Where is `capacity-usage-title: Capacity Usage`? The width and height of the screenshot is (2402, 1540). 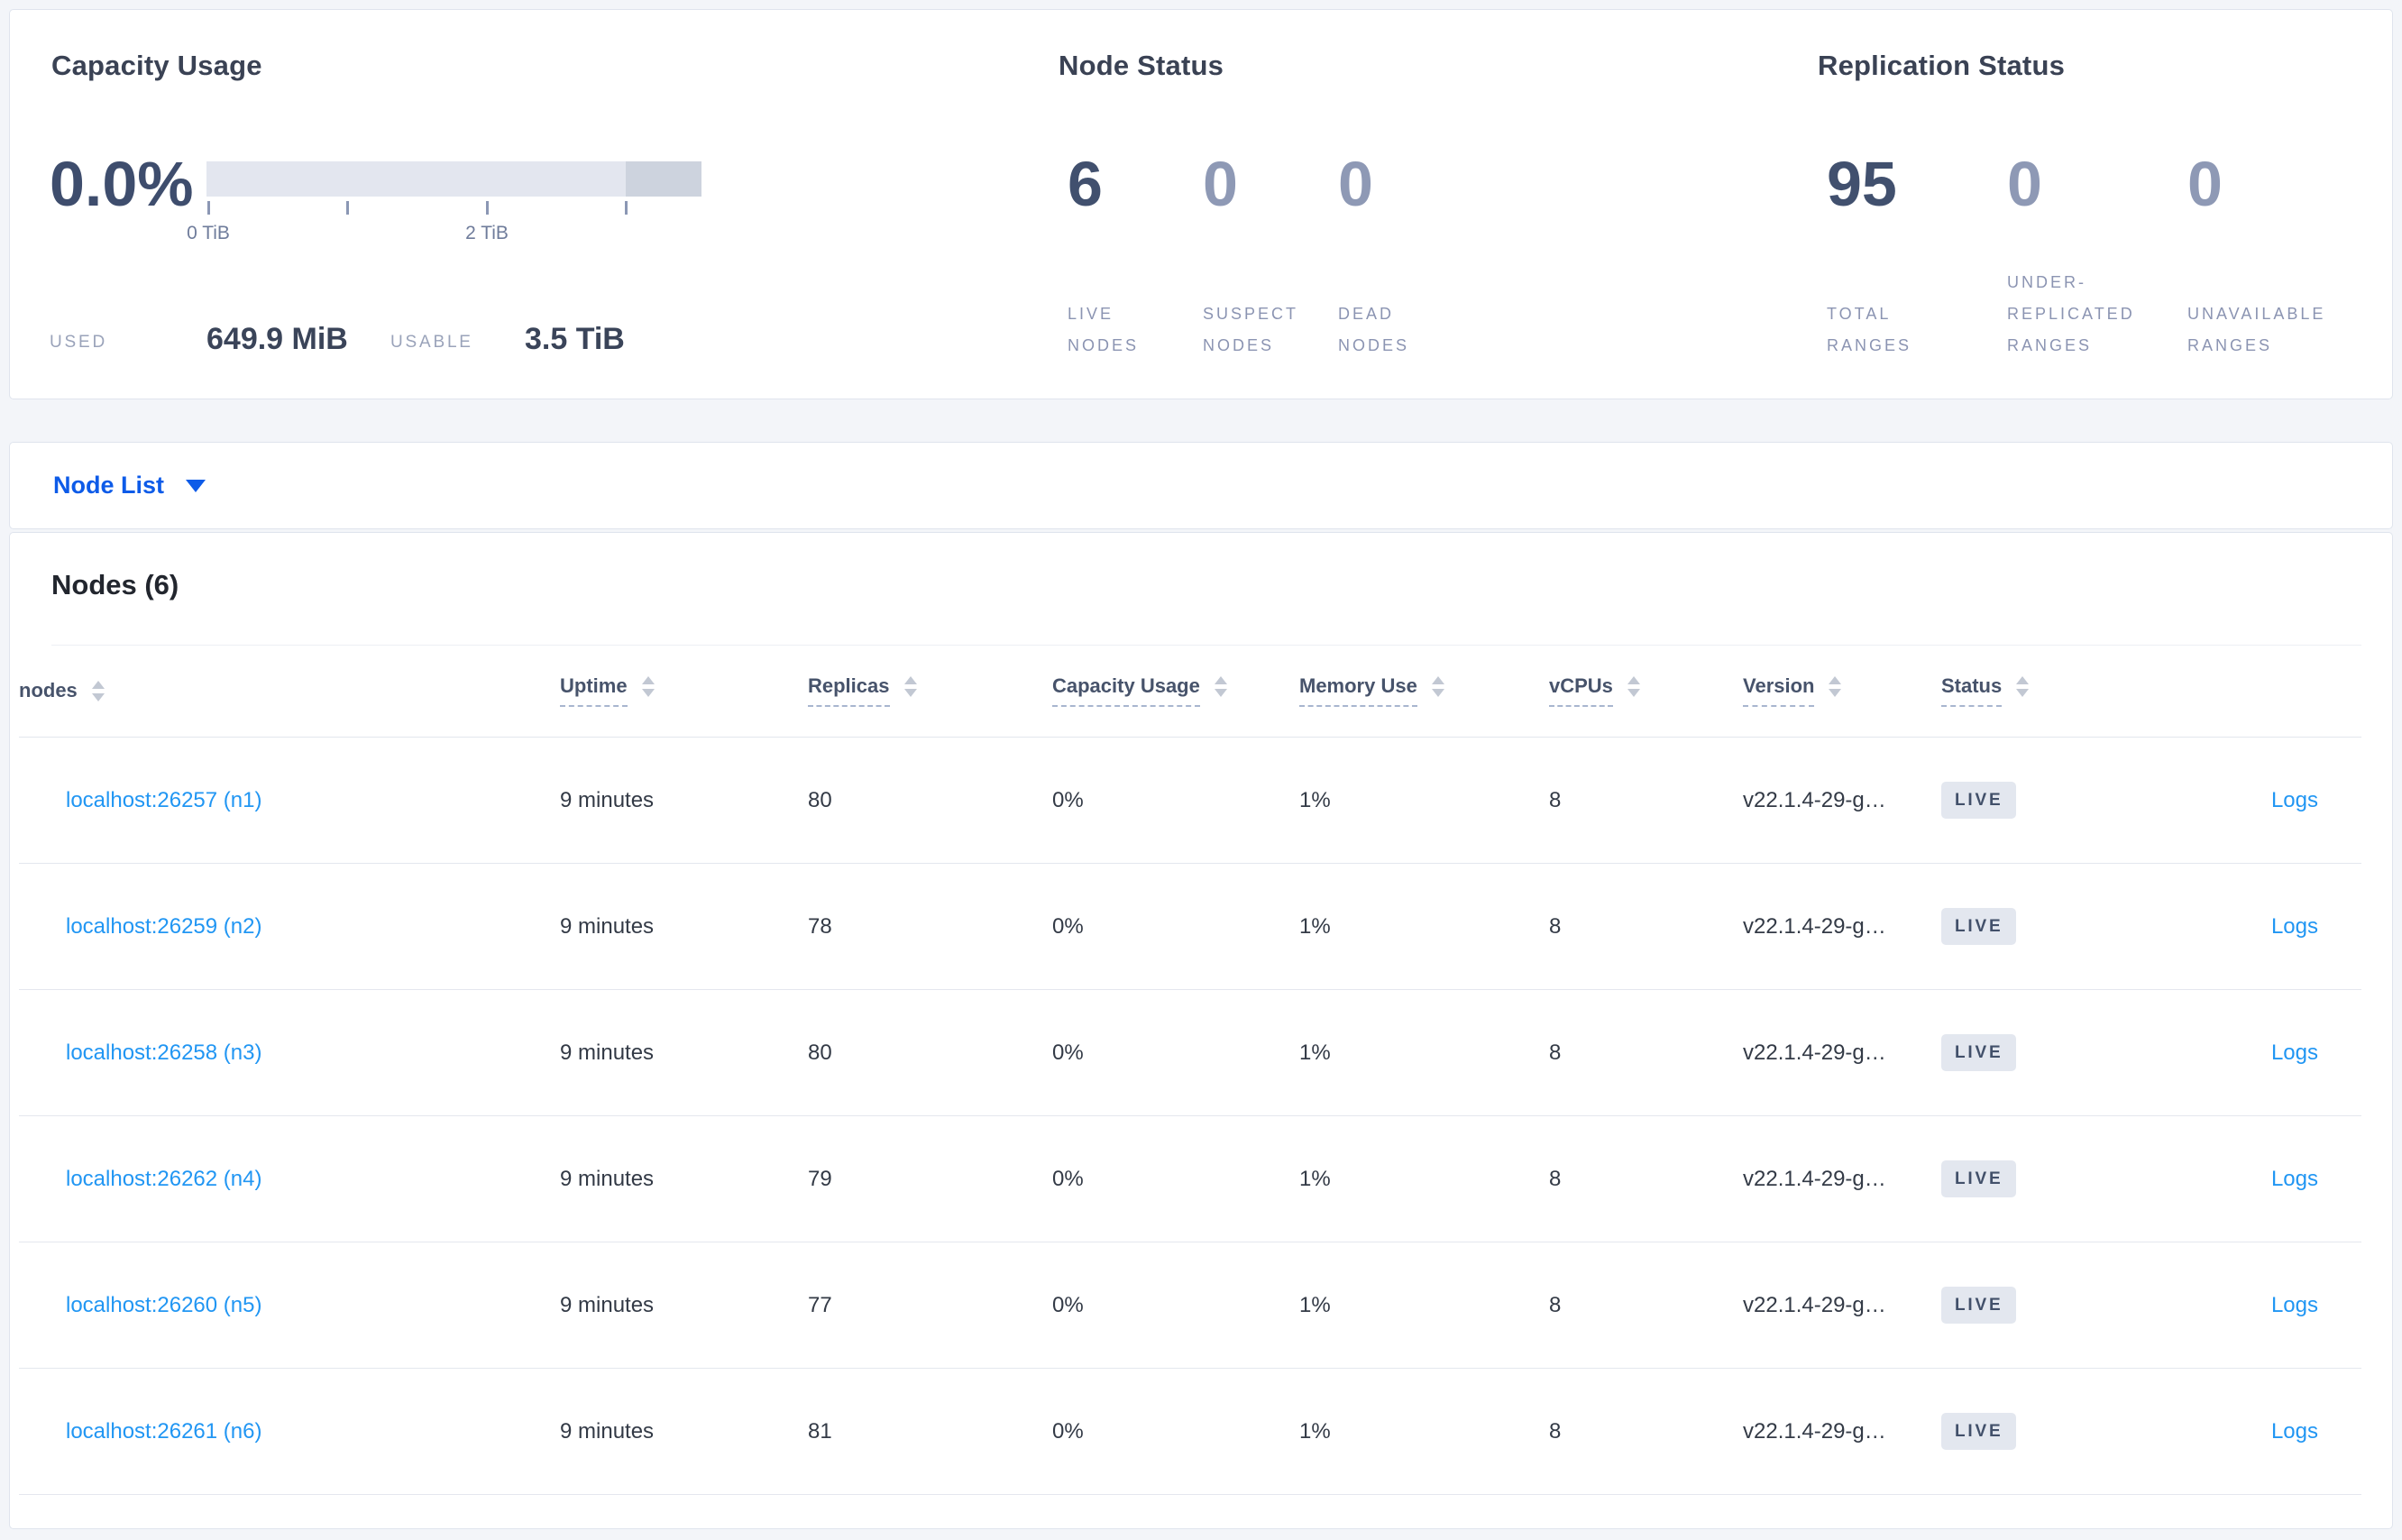
capacity-usage-title: Capacity Usage is located at coordinates (156, 65).